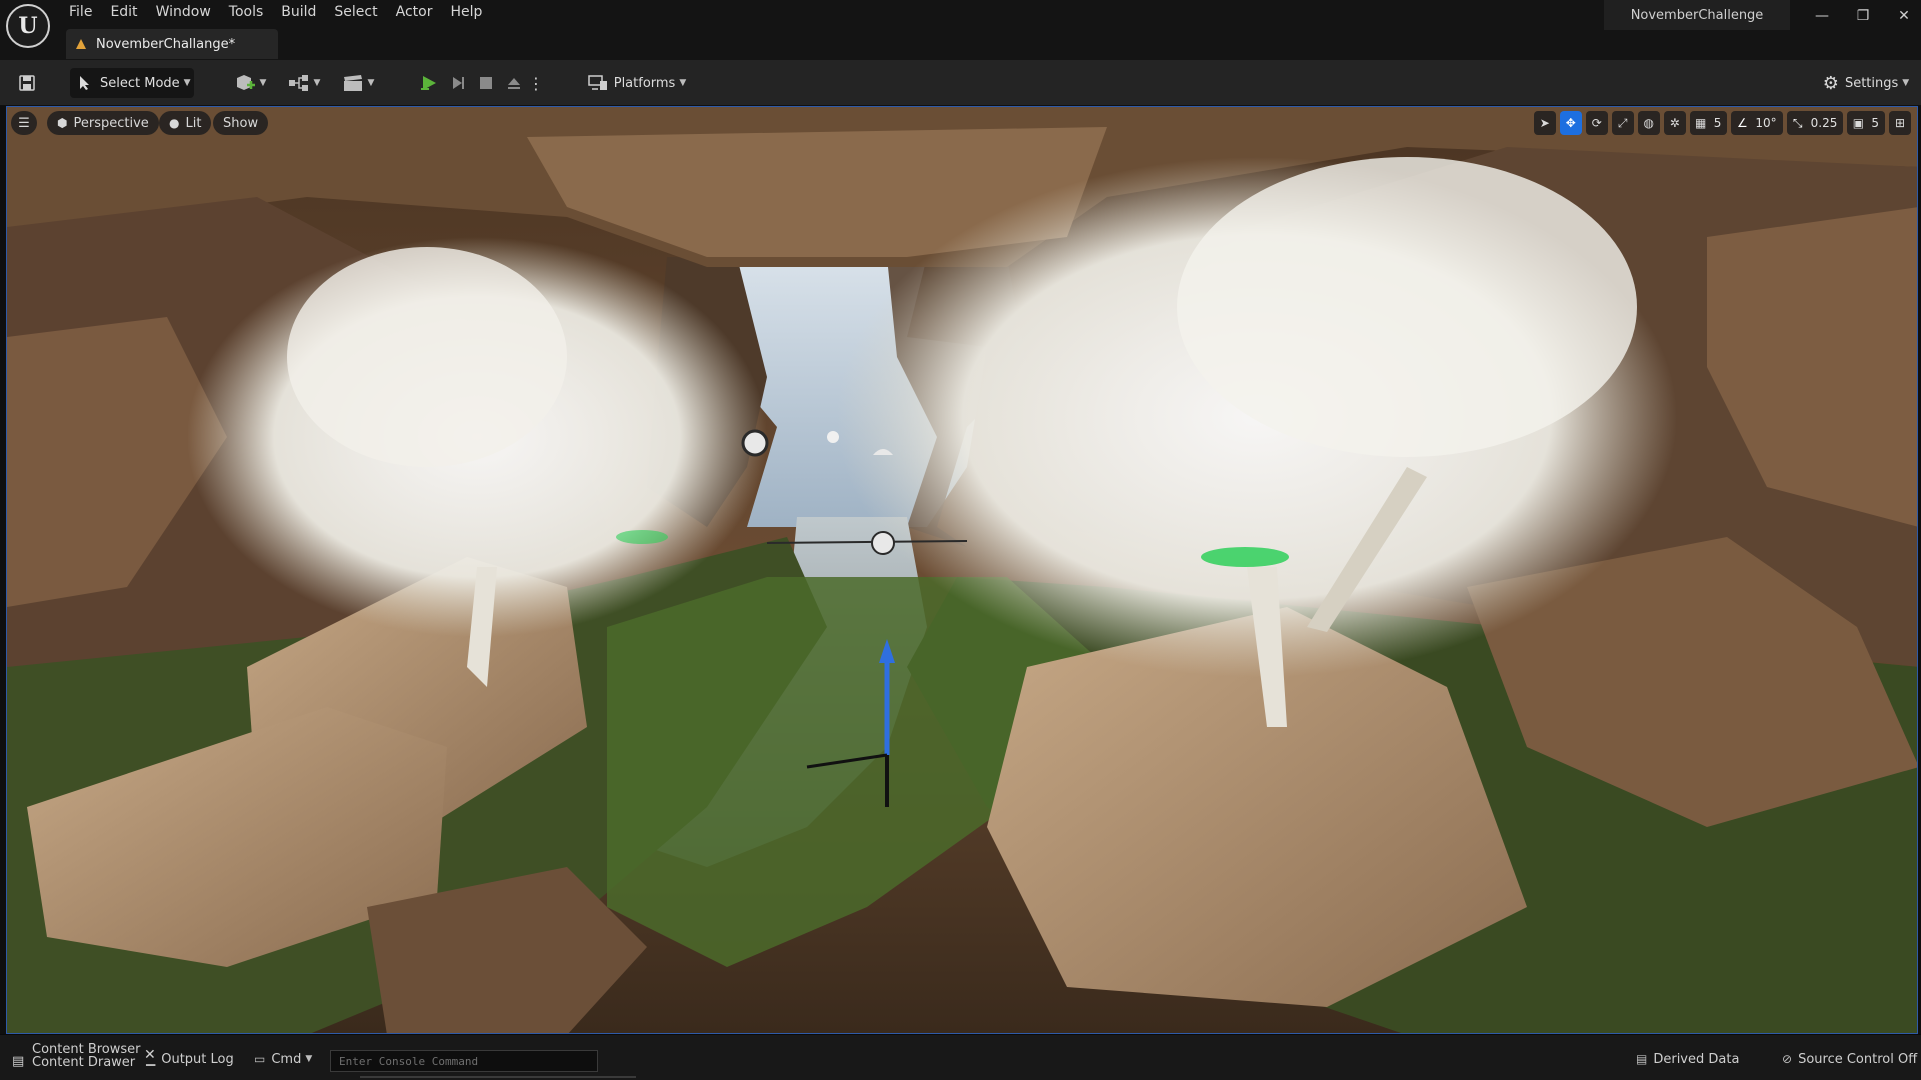 The height and width of the screenshot is (1080, 1921). I want to click on level-tab-label: NovemberChallange*, so click(166, 44).